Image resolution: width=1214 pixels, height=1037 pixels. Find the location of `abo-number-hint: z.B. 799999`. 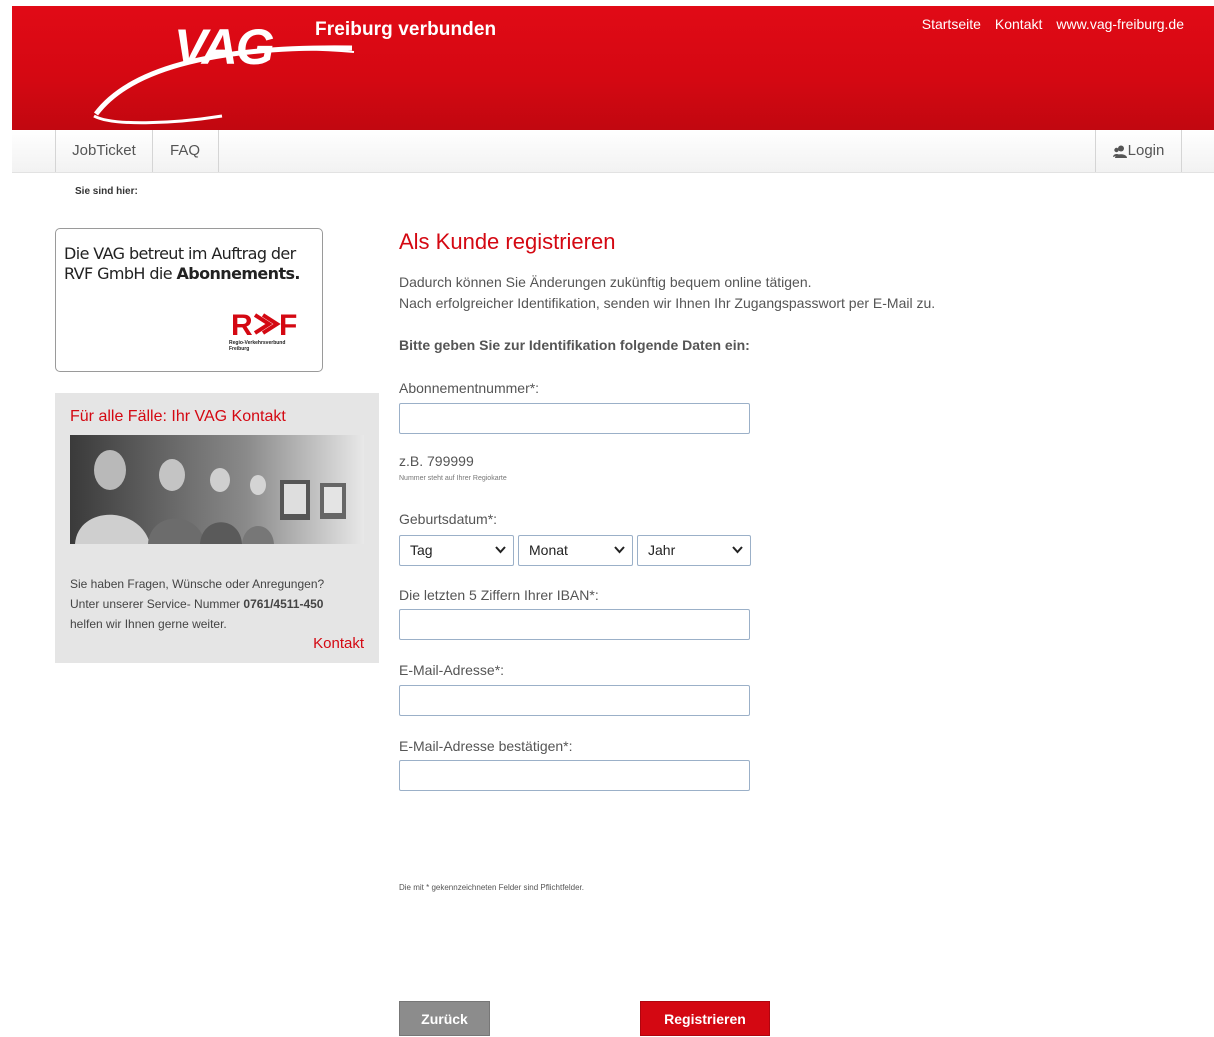

abo-number-hint: z.B. 799999 is located at coordinates (436, 461).